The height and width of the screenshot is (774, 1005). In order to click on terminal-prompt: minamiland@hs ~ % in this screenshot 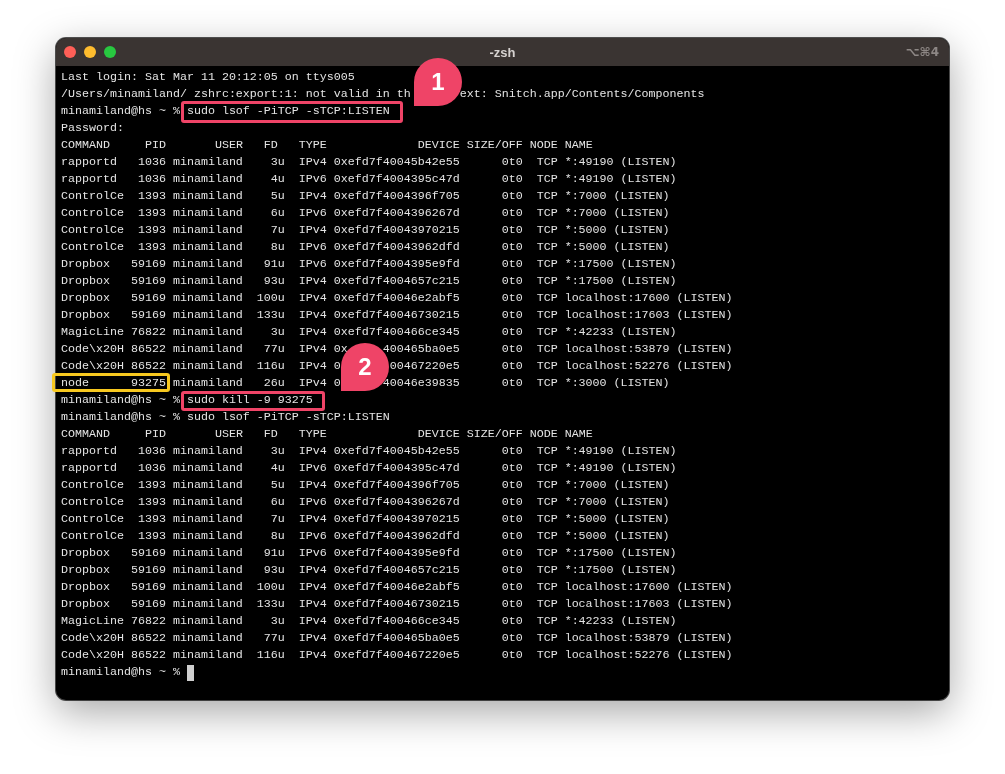, I will do `click(120, 672)`.